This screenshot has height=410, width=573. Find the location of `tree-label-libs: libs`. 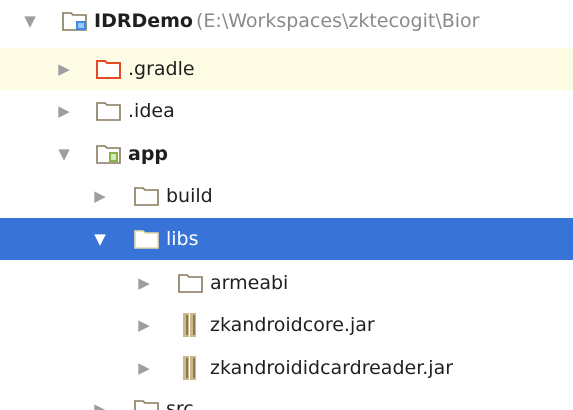

tree-label-libs: libs is located at coordinates (182, 239).